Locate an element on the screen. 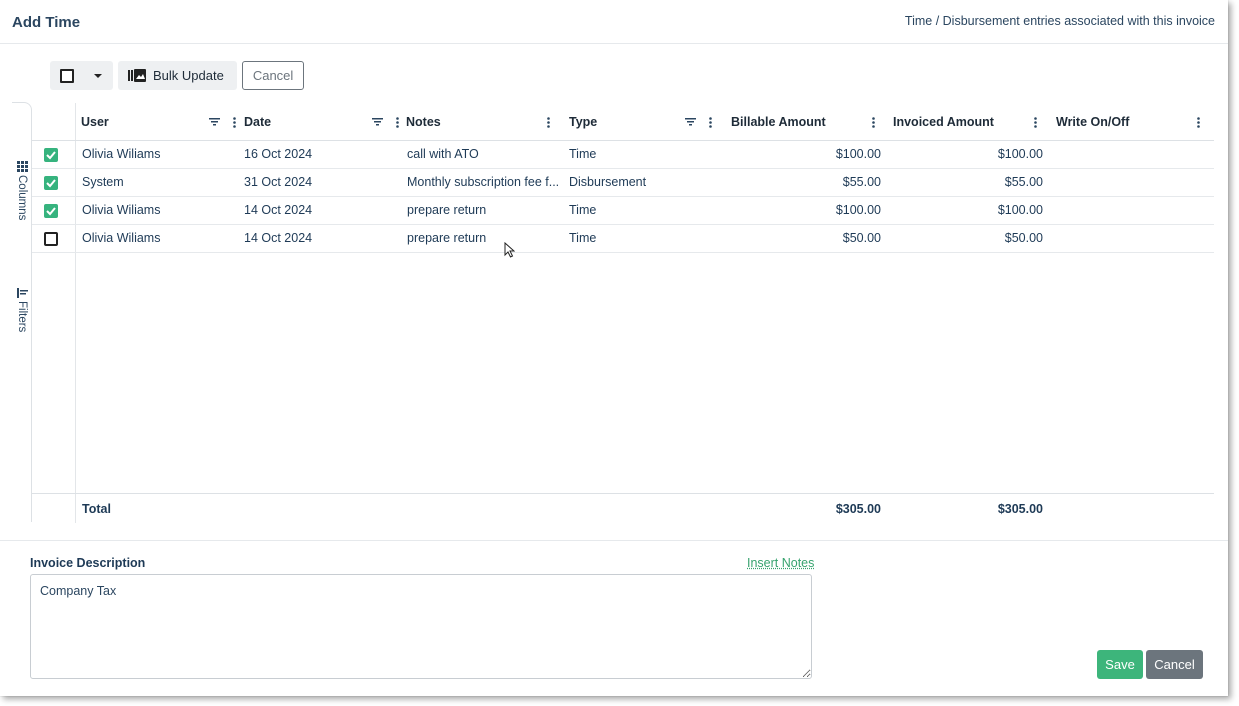 Image resolution: width=1239 pixels, height=706 pixels. grid-icon is located at coordinates (22, 166).